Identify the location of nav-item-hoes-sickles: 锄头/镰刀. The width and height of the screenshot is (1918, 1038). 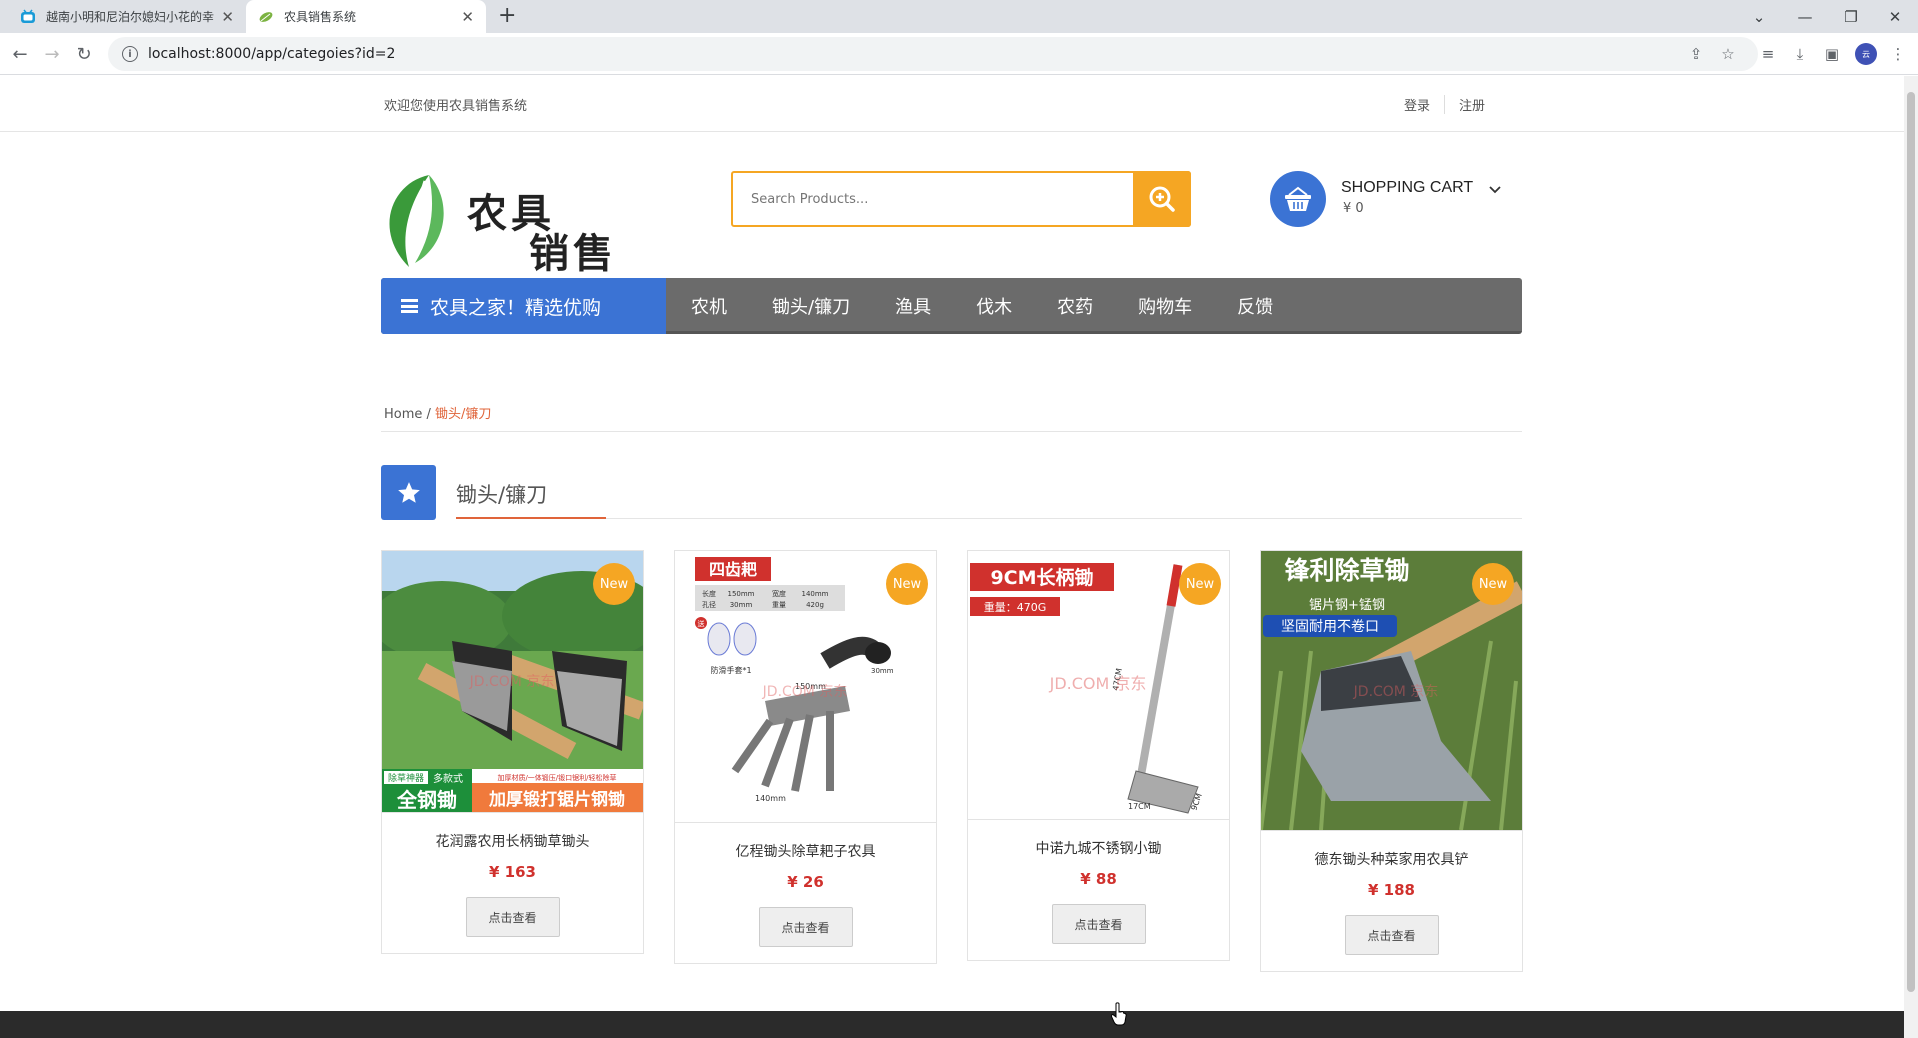
(811, 306).